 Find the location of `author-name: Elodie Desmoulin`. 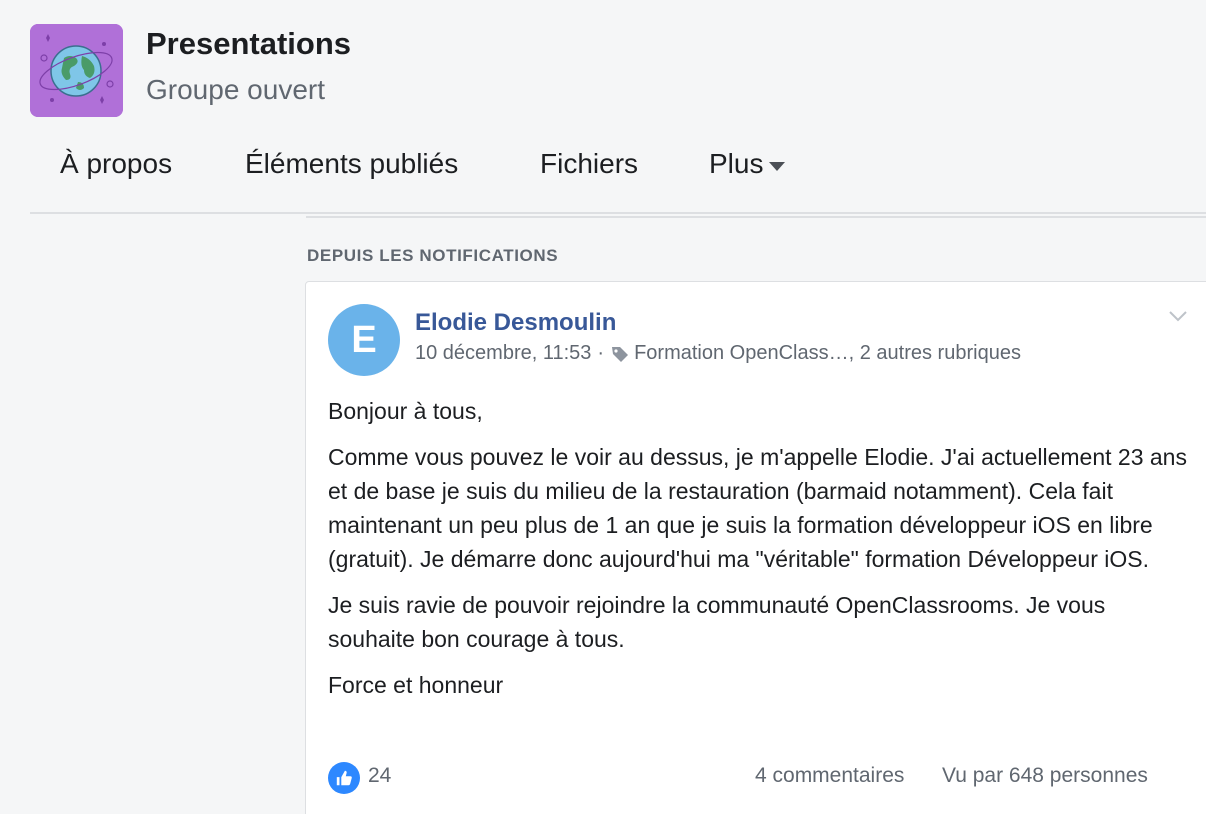

author-name: Elodie Desmoulin is located at coordinates (515, 323).